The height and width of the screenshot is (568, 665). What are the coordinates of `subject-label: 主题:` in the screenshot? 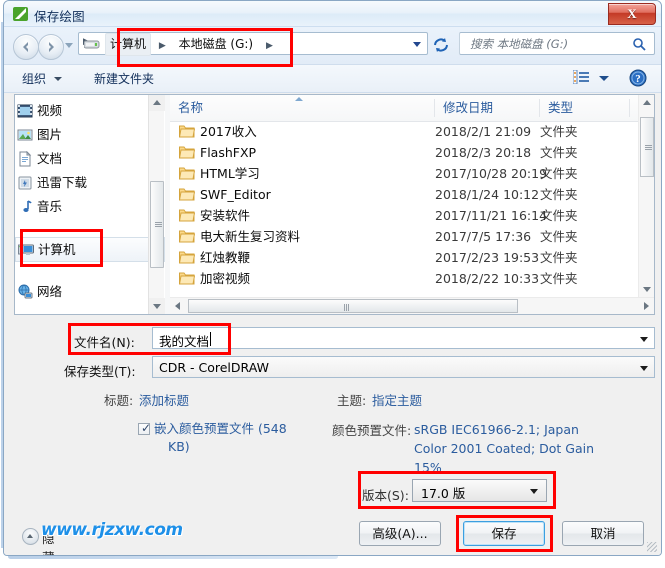 It's located at (352, 400).